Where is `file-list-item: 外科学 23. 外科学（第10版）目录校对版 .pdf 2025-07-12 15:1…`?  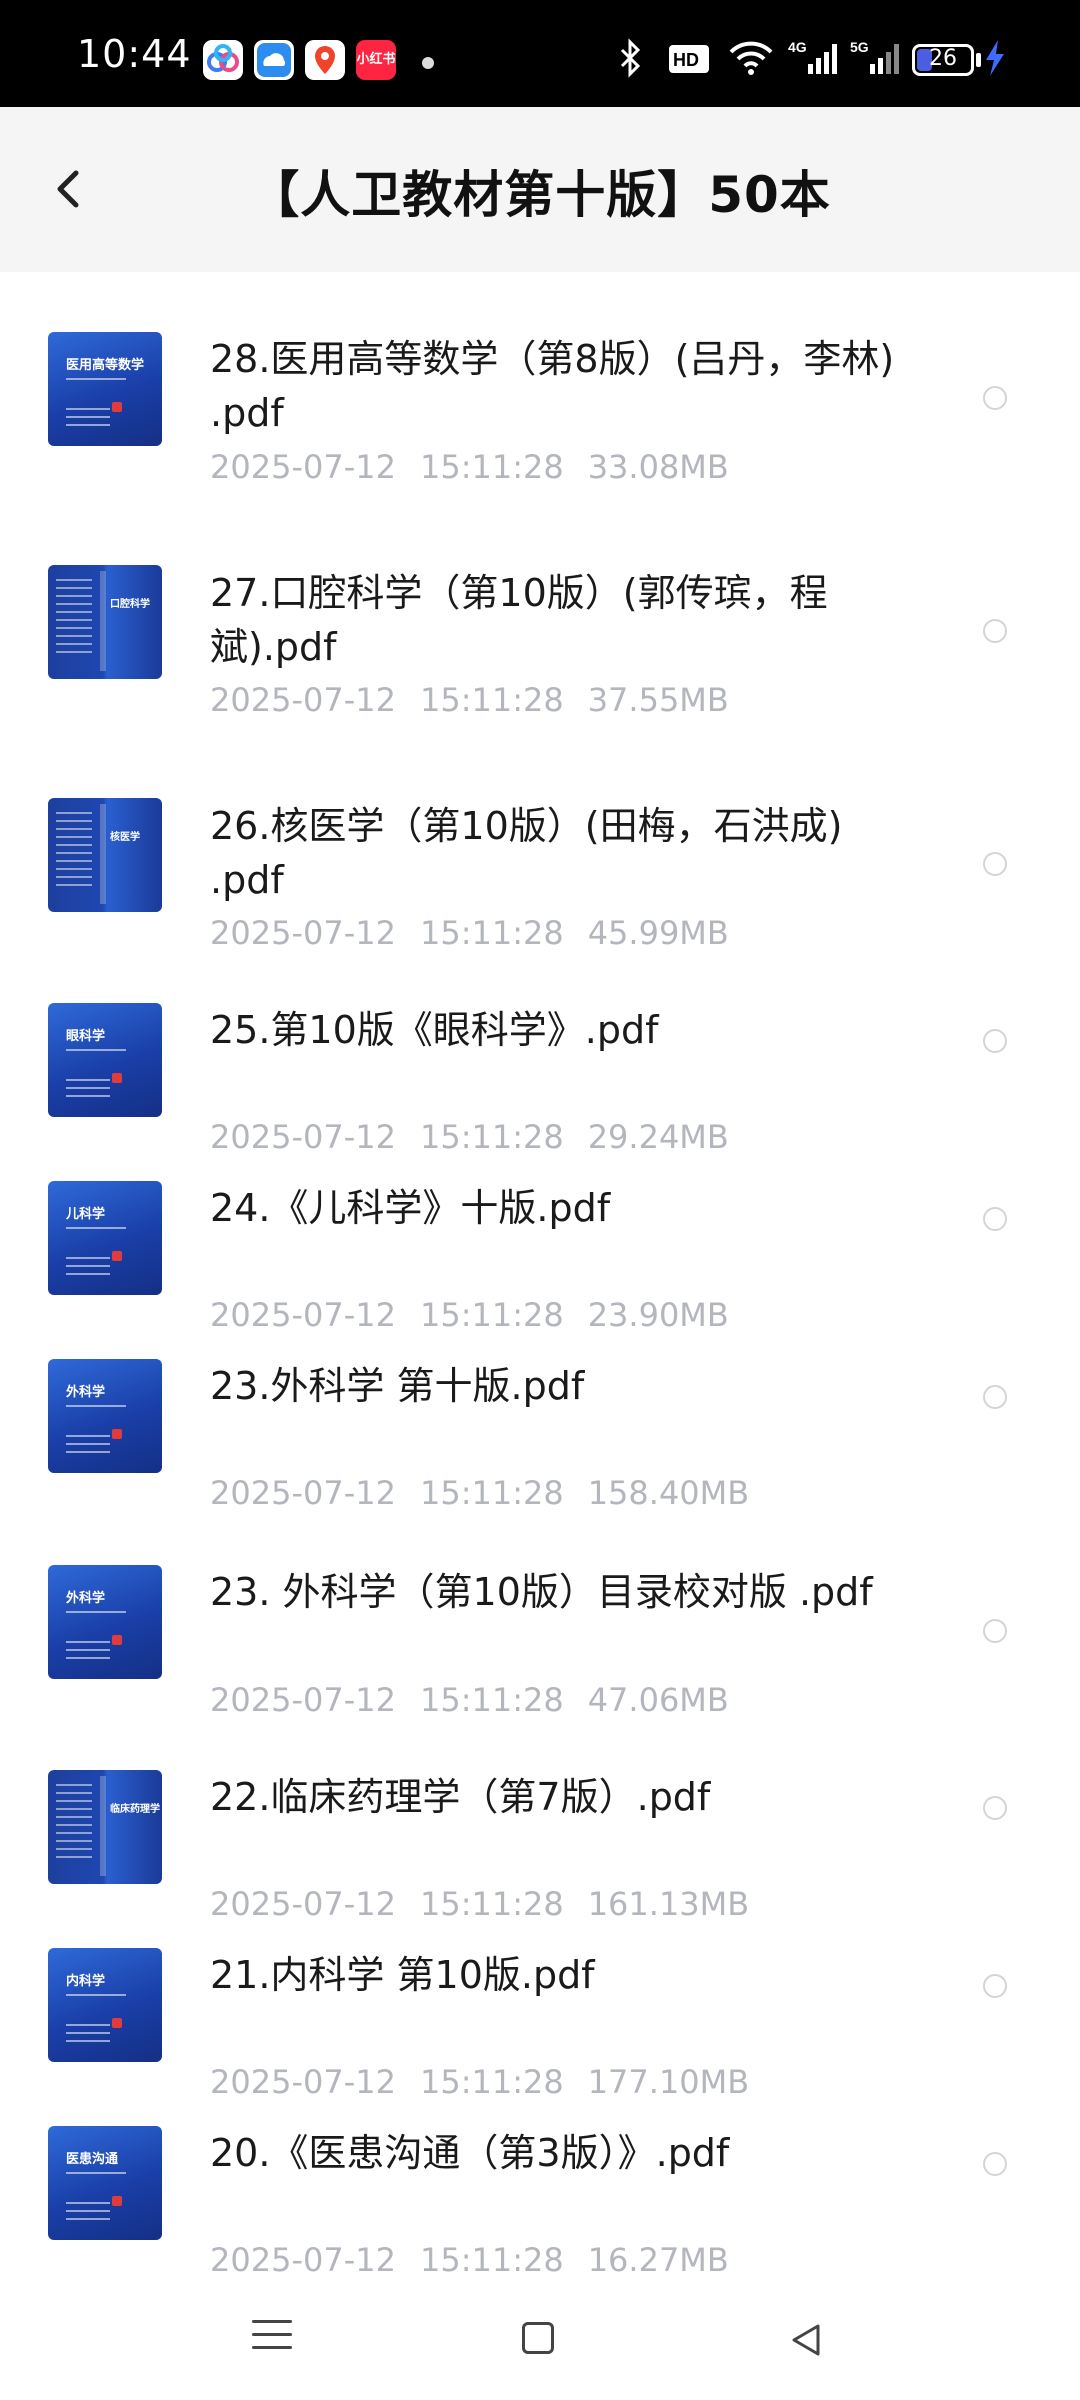
file-list-item: 外科学 23. 外科学（第10版）目录校对版 .pdf 2025-07-12 15:1… is located at coordinates (540, 1622).